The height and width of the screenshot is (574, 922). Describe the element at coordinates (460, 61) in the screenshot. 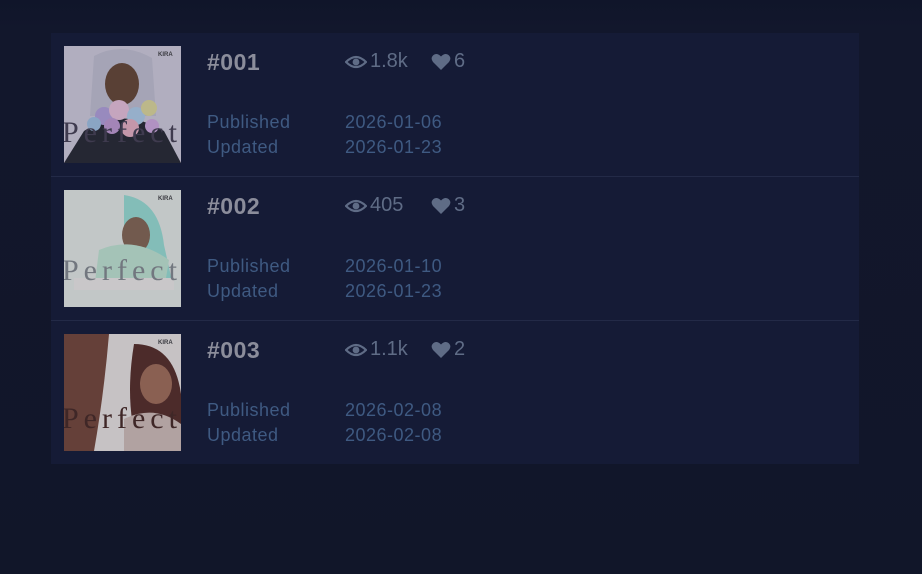

I see `like-count-value: 6` at that location.